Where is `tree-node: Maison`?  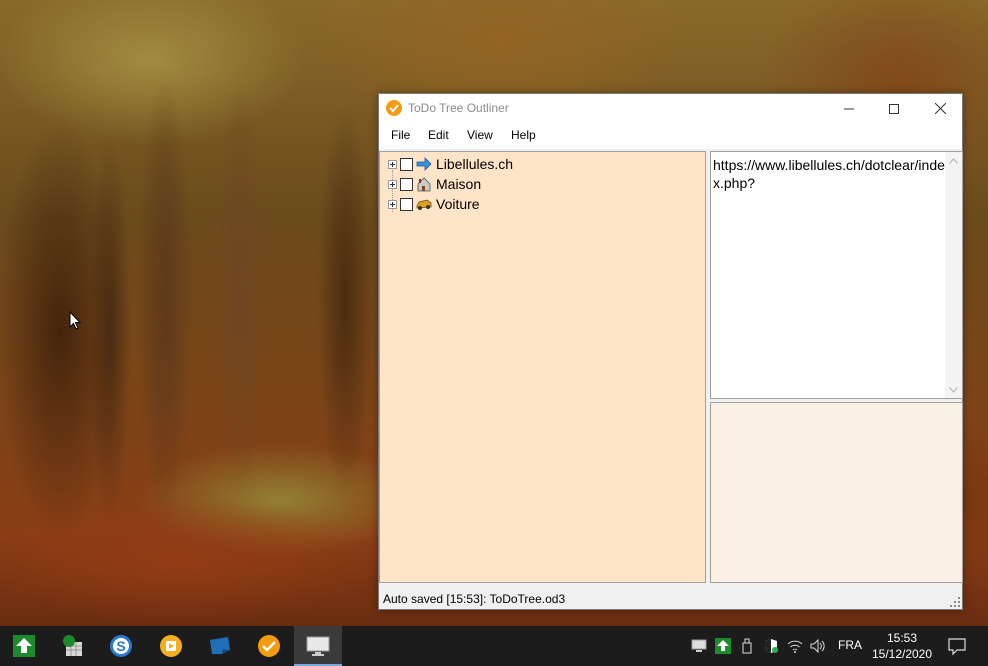 tree-node: Maison is located at coordinates (434, 184).